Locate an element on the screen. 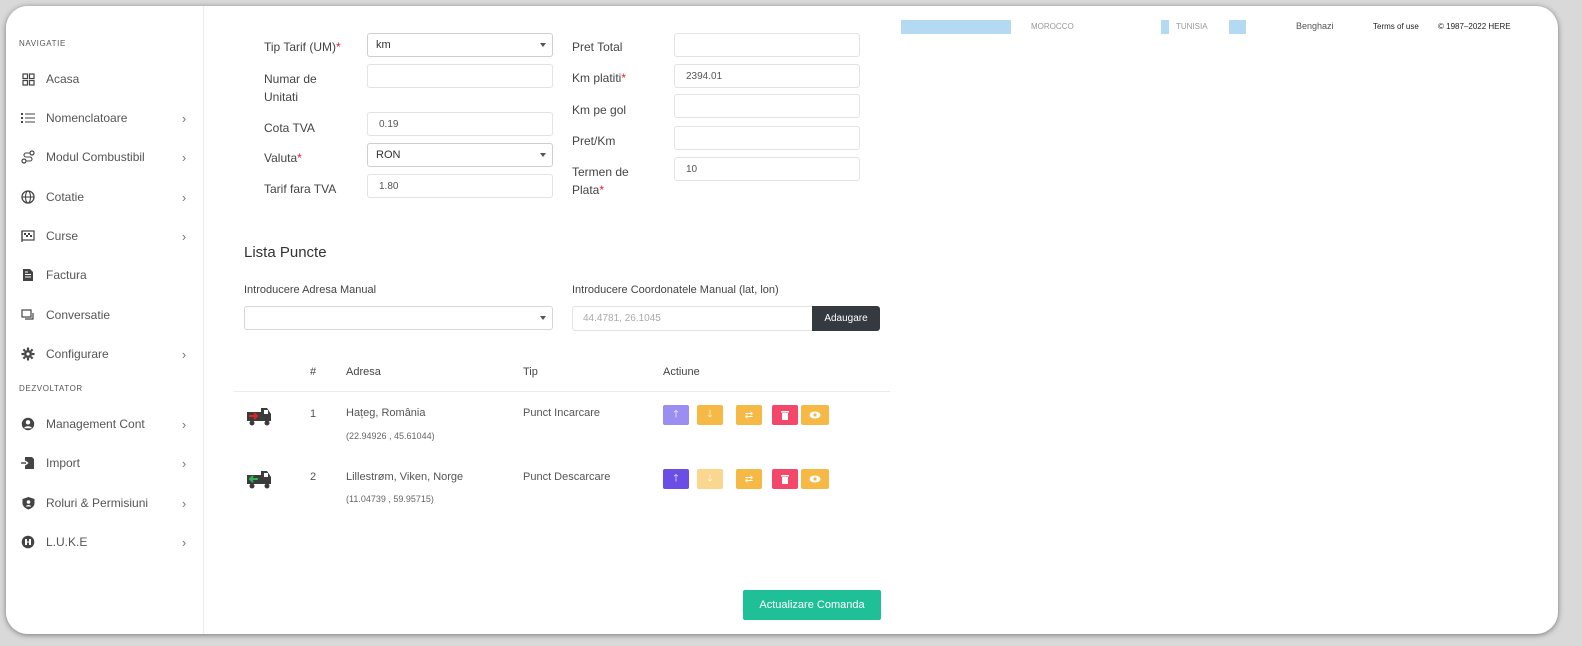 Image resolution: width=1582 pixels, height=646 pixels. user-icon is located at coordinates (28, 424).